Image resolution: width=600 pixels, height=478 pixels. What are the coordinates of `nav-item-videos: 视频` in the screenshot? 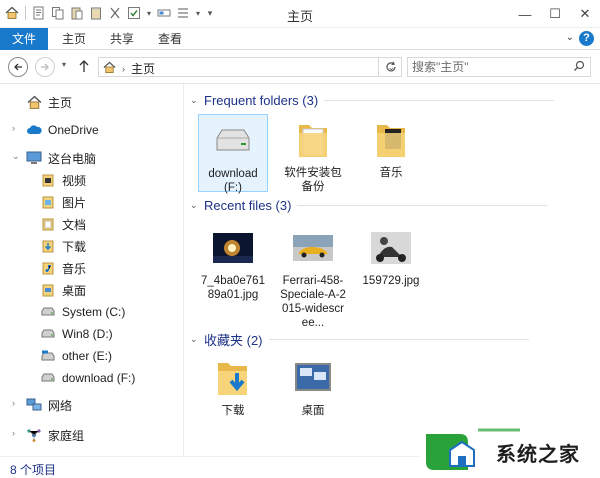 It's located at (63, 180).